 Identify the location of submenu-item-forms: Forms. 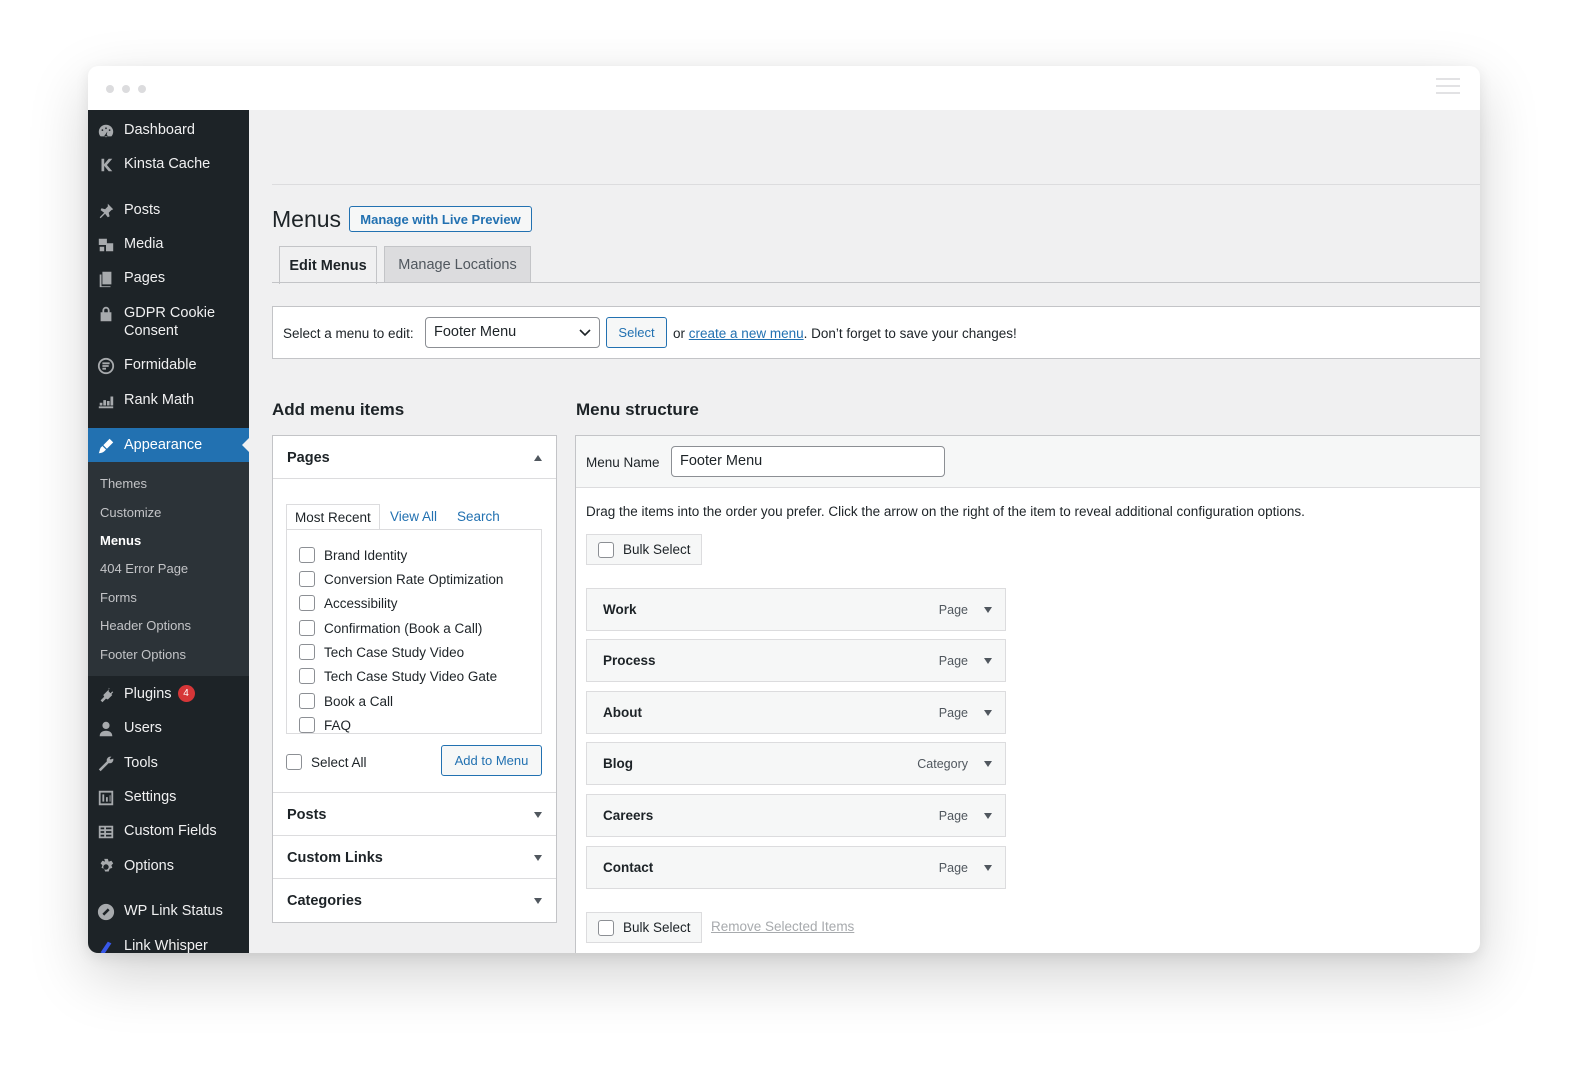
(118, 597).